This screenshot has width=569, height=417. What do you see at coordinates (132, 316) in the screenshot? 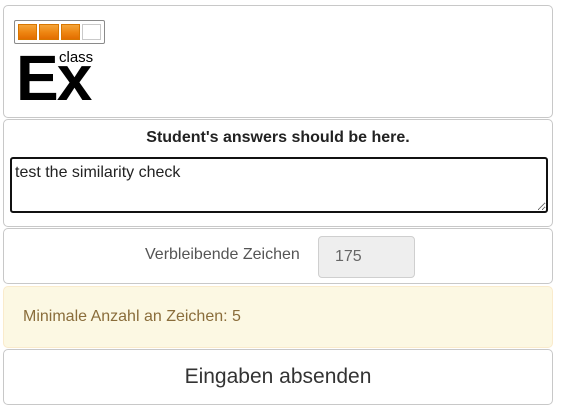
I see `min-chars-text: Minimale Anzahl an Zeichen: 5` at bounding box center [132, 316].